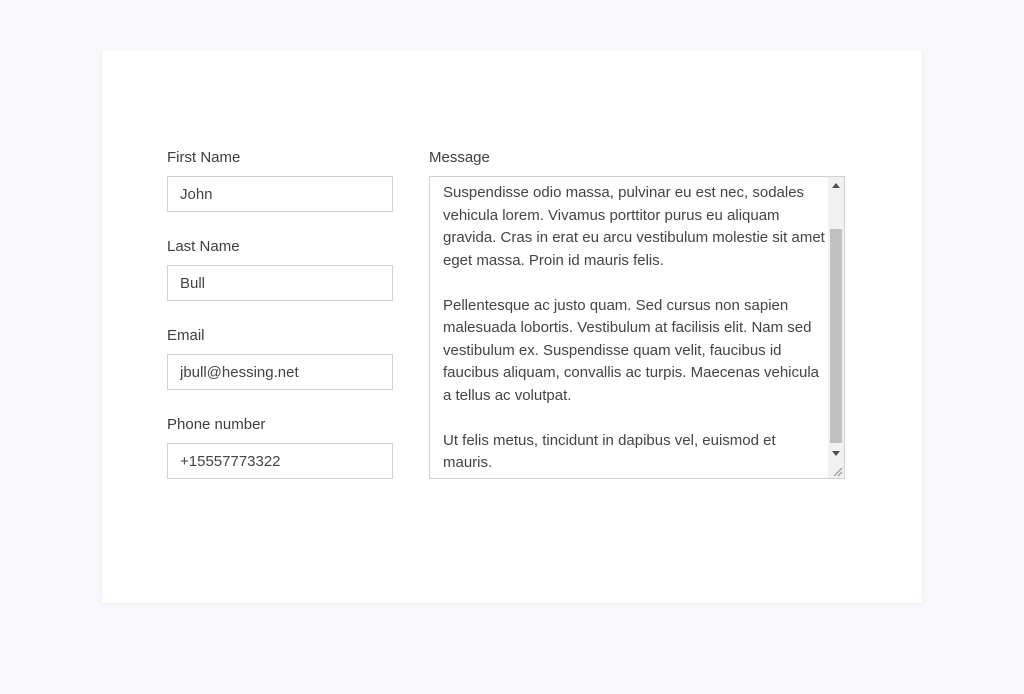 This screenshot has width=1024, height=694. Describe the element at coordinates (836, 185) in the screenshot. I see `scroll-up-icon` at that location.